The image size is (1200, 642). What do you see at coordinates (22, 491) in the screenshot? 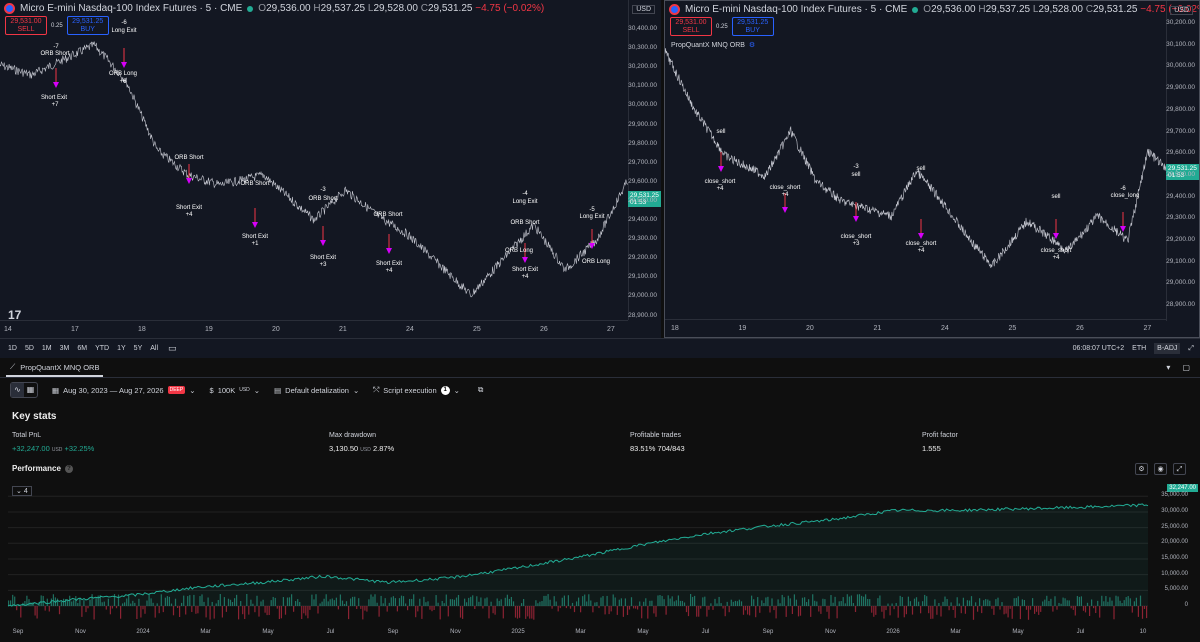
I see `series-toggle-chip: ⌄ 4` at bounding box center [22, 491].